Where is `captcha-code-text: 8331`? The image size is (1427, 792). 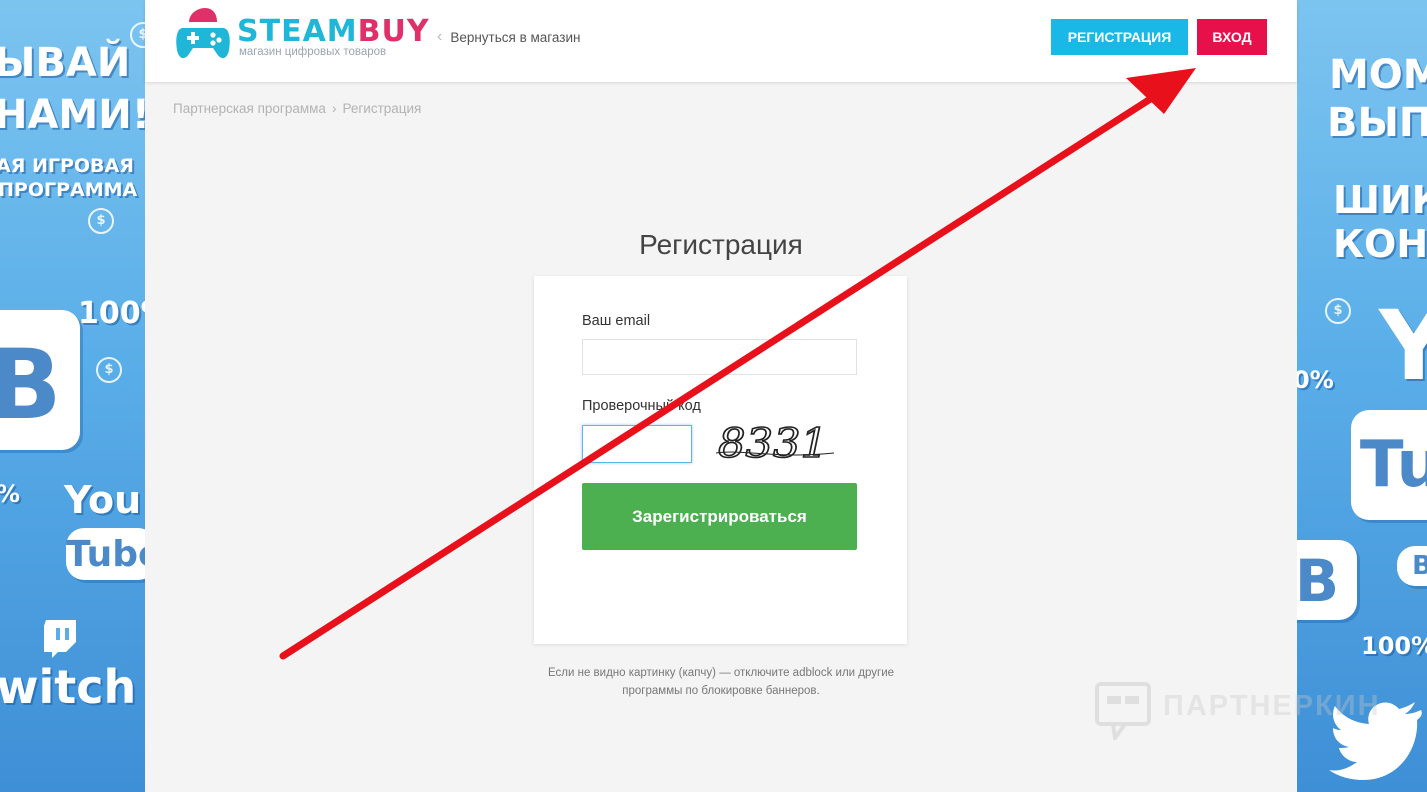 captcha-code-text: 8331 is located at coordinates (773, 444).